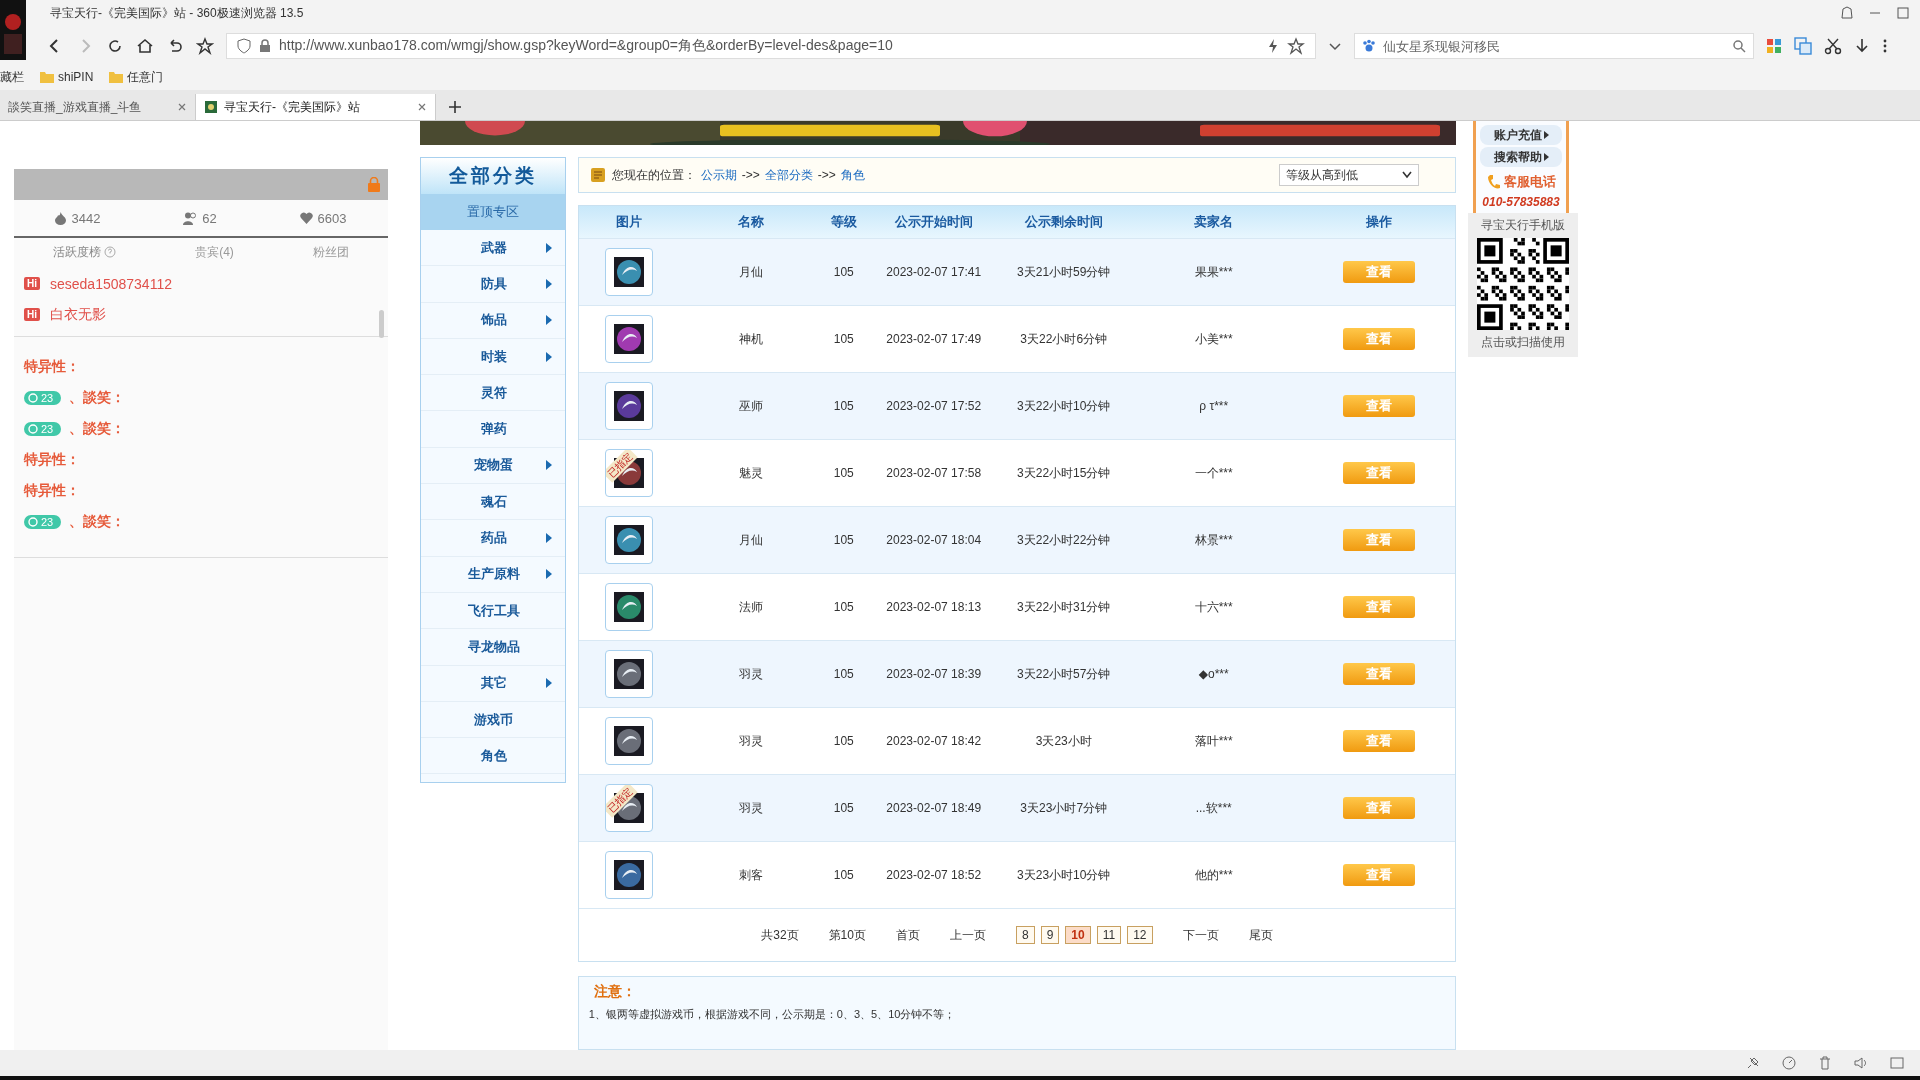 The height and width of the screenshot is (1080, 1920). I want to click on breadcrumb-link: 全部分类, so click(788, 175).